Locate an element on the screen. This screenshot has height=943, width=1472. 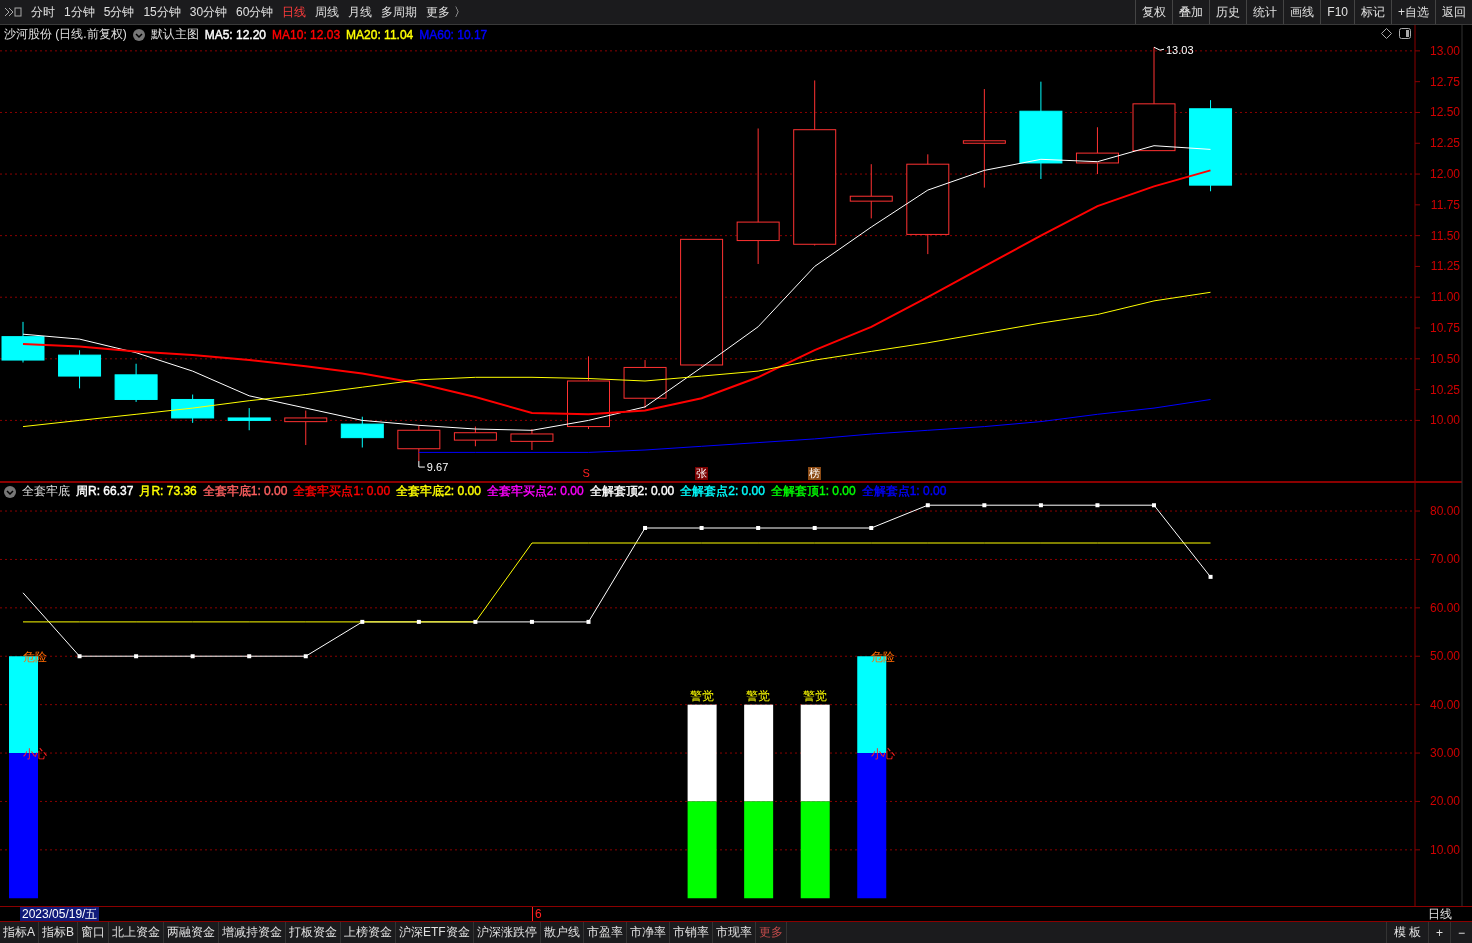
indicator-value: 全解套点2: 0.00 is located at coordinates (722, 491).